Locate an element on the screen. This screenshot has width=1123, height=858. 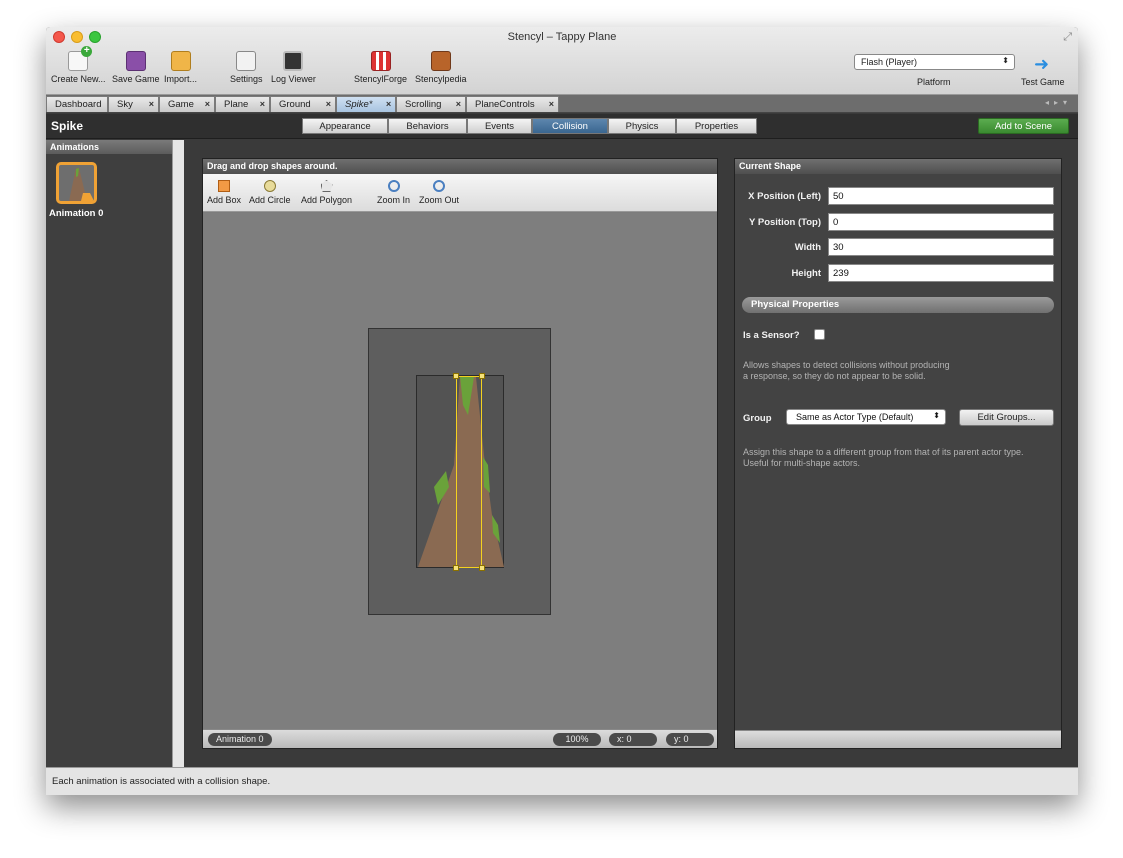
x-position-field: 50 is located at coordinates (941, 196).